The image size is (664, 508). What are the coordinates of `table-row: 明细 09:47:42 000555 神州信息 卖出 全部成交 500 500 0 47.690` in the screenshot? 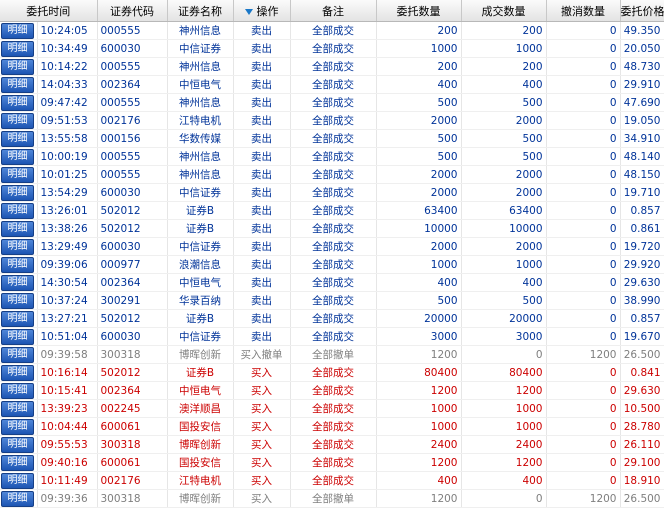 It's located at (332, 102).